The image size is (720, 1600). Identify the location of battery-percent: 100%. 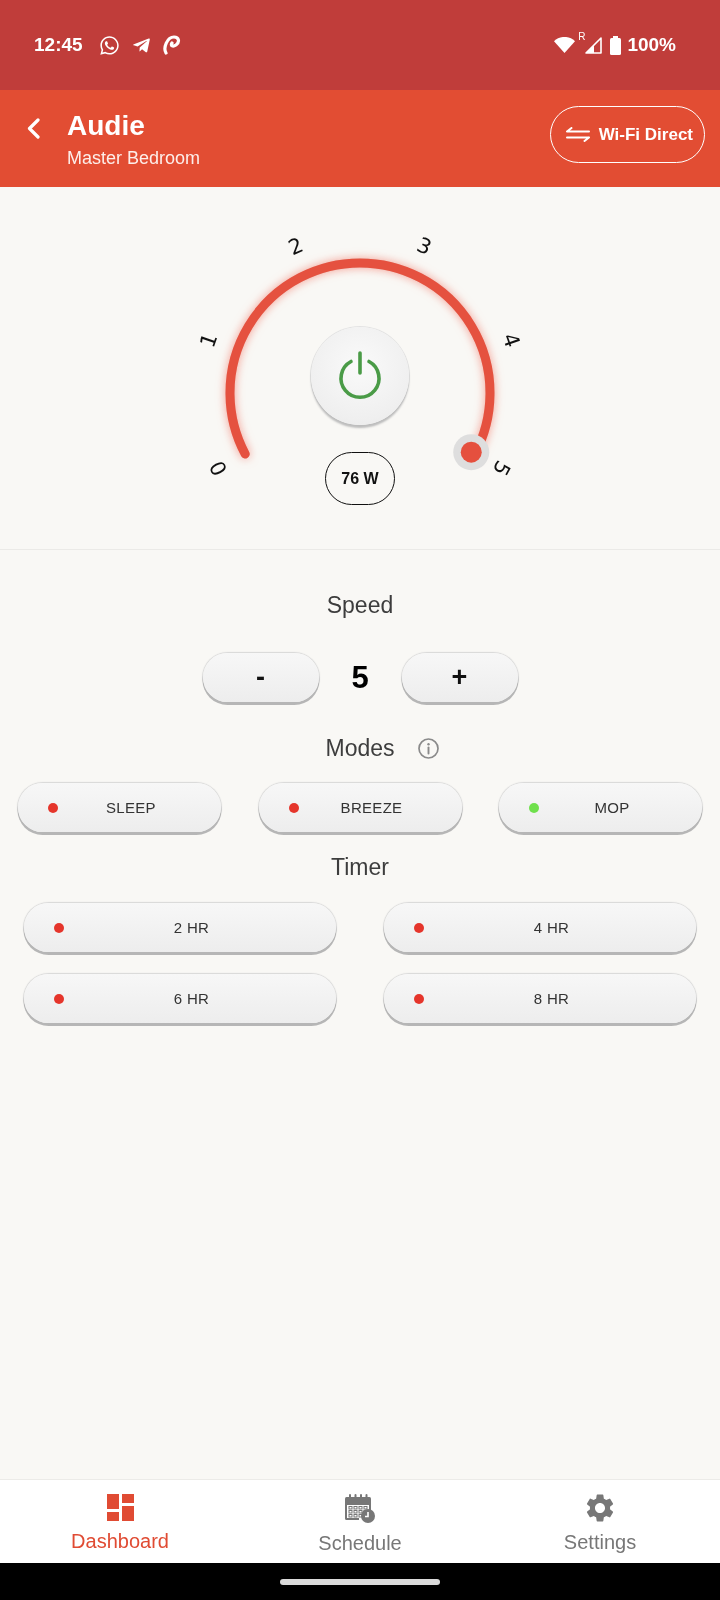
(651, 45).